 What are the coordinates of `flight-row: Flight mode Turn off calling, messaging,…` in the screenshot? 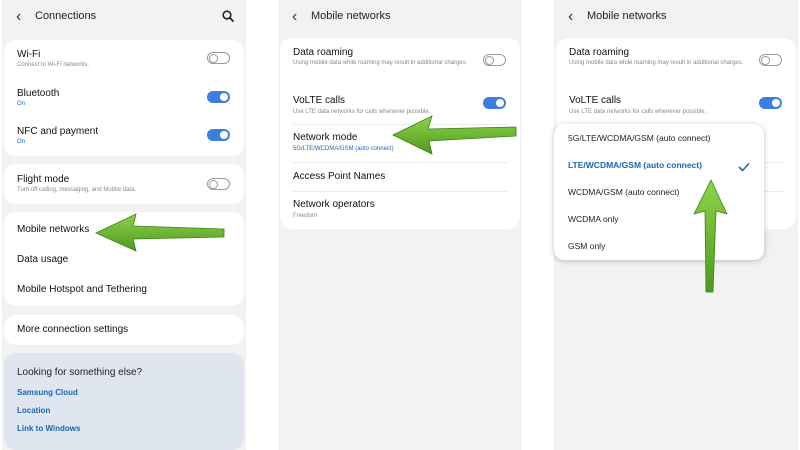 It's located at (124, 184).